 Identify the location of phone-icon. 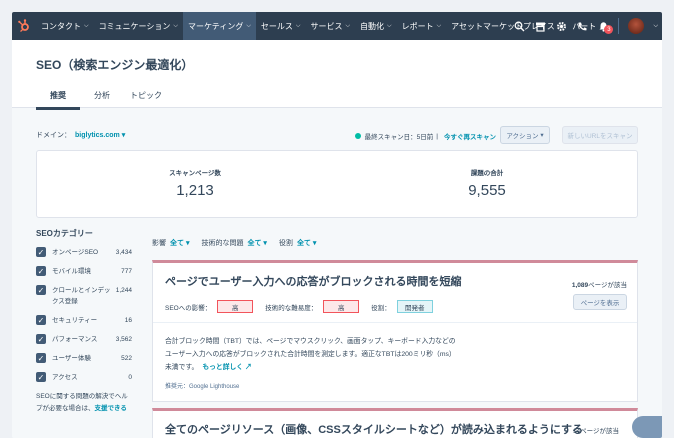
(582, 26).